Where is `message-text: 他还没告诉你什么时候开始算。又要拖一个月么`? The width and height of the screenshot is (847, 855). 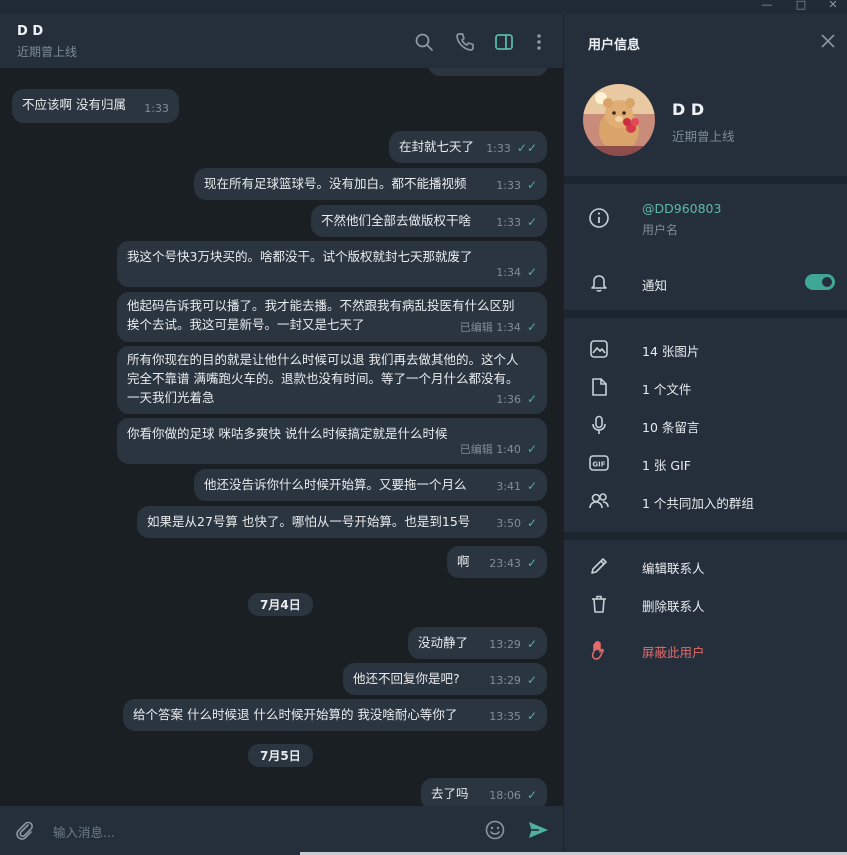 message-text: 他还没告诉你什么时候开始算。又要拖一个月么 is located at coordinates (335, 484).